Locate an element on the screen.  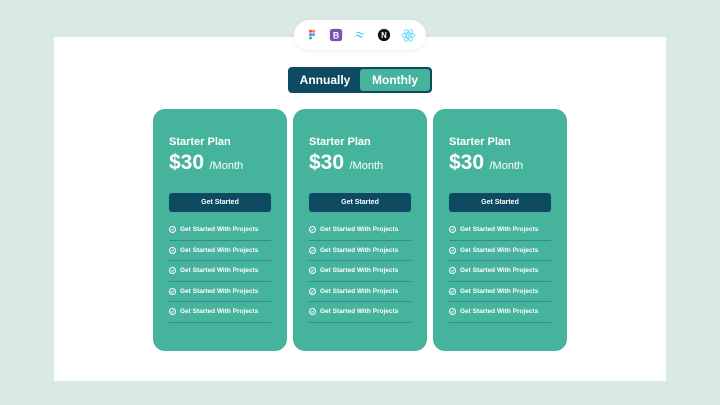
billing-toggle: Annually Monthly is located at coordinates (360, 80).